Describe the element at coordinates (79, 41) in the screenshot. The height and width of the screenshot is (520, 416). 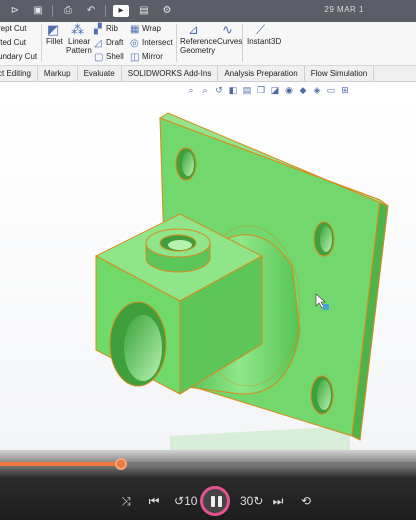
I see `linear-pattern-label-1: Linear` at that location.